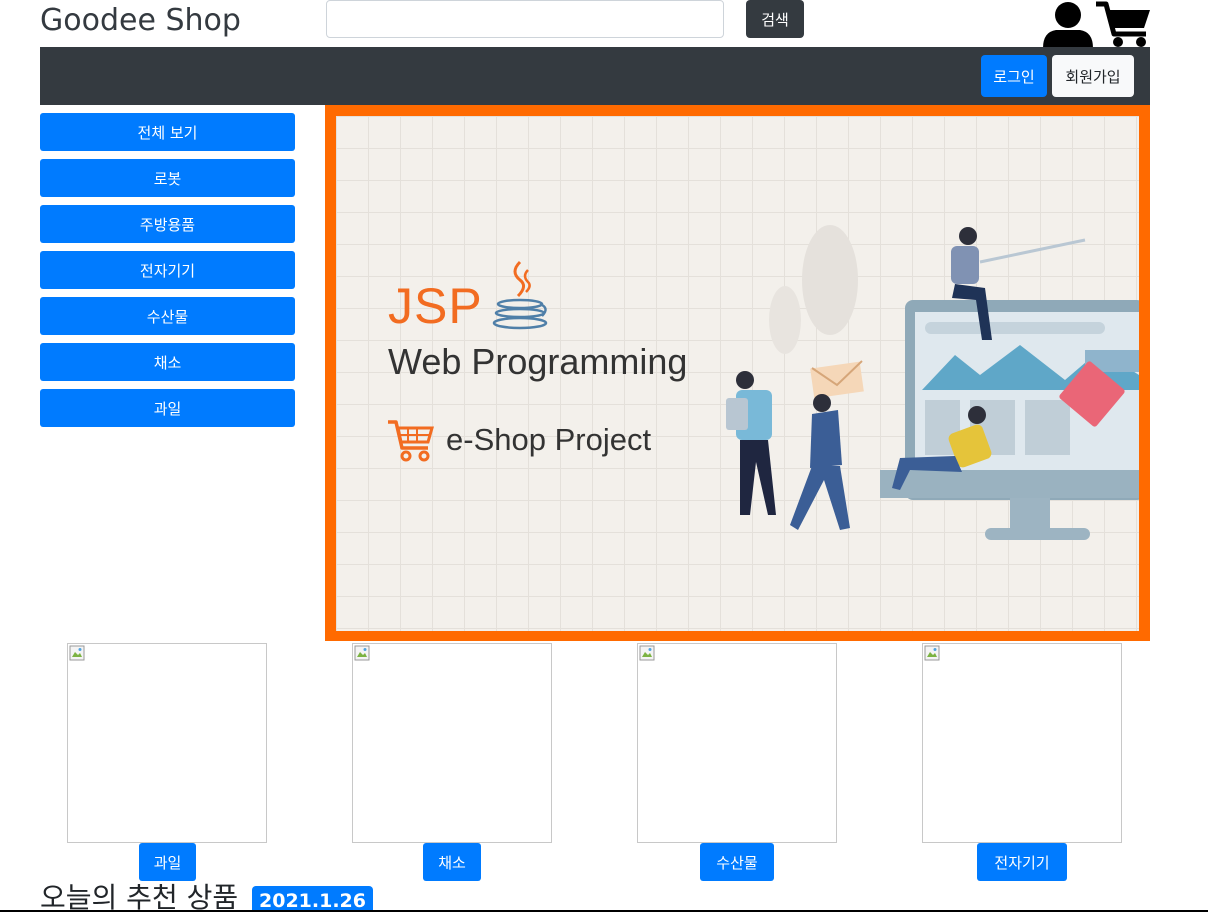 The height and width of the screenshot is (912, 1208). Describe the element at coordinates (167, 132) in the screenshot. I see `category-all-button: 전체 보기` at that location.